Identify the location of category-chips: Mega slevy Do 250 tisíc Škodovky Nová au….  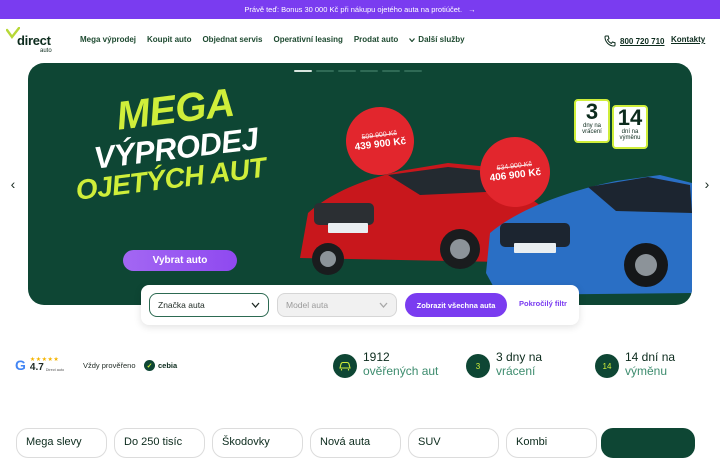
(306, 443).